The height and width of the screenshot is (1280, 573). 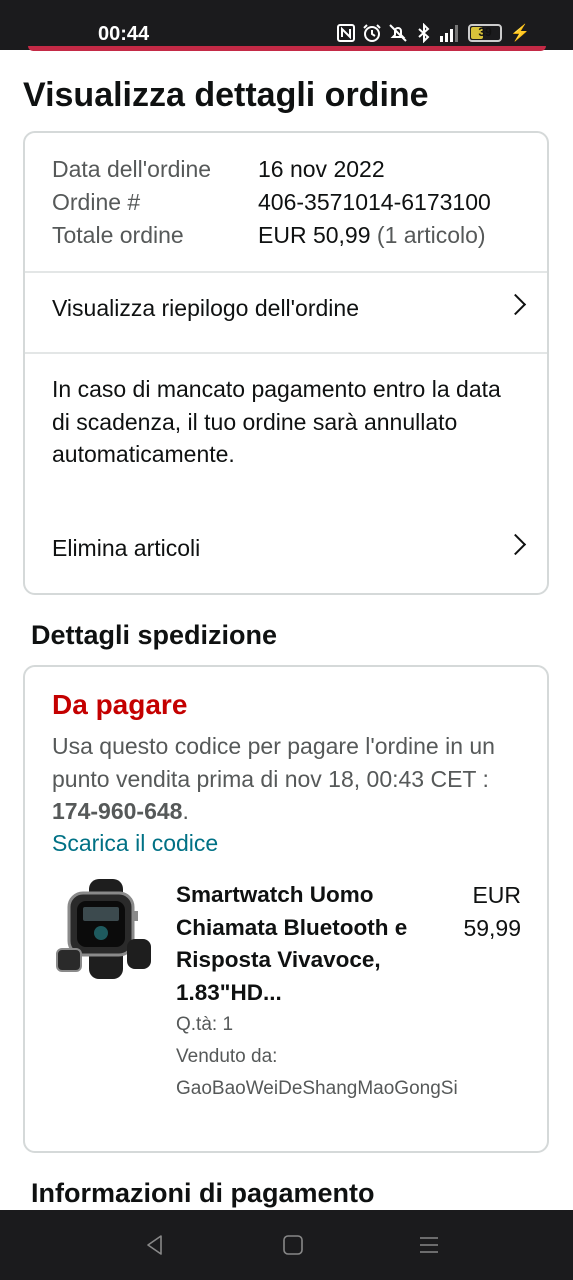 I want to click on home-icon, so click(x=293, y=1245).